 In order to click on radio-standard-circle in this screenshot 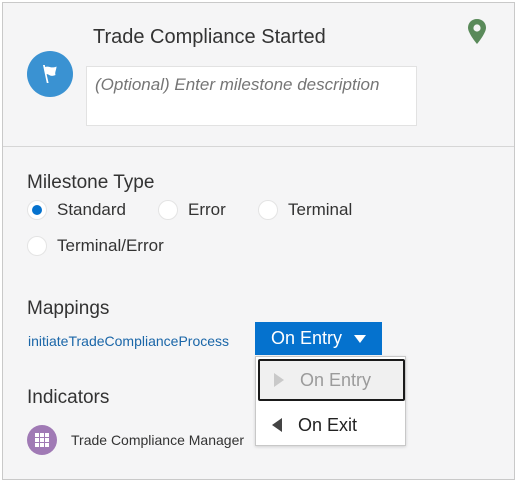, I will do `click(37, 210)`.